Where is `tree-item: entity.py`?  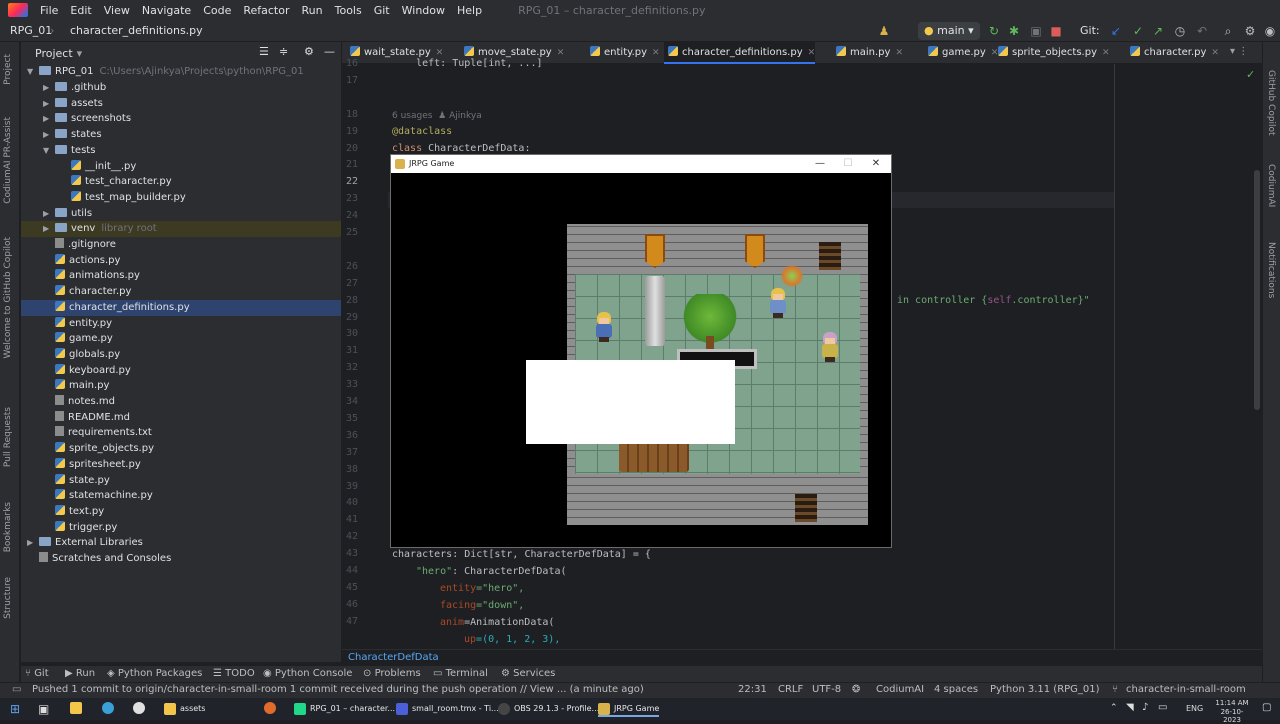
tree-item: entity.py is located at coordinates (181, 324).